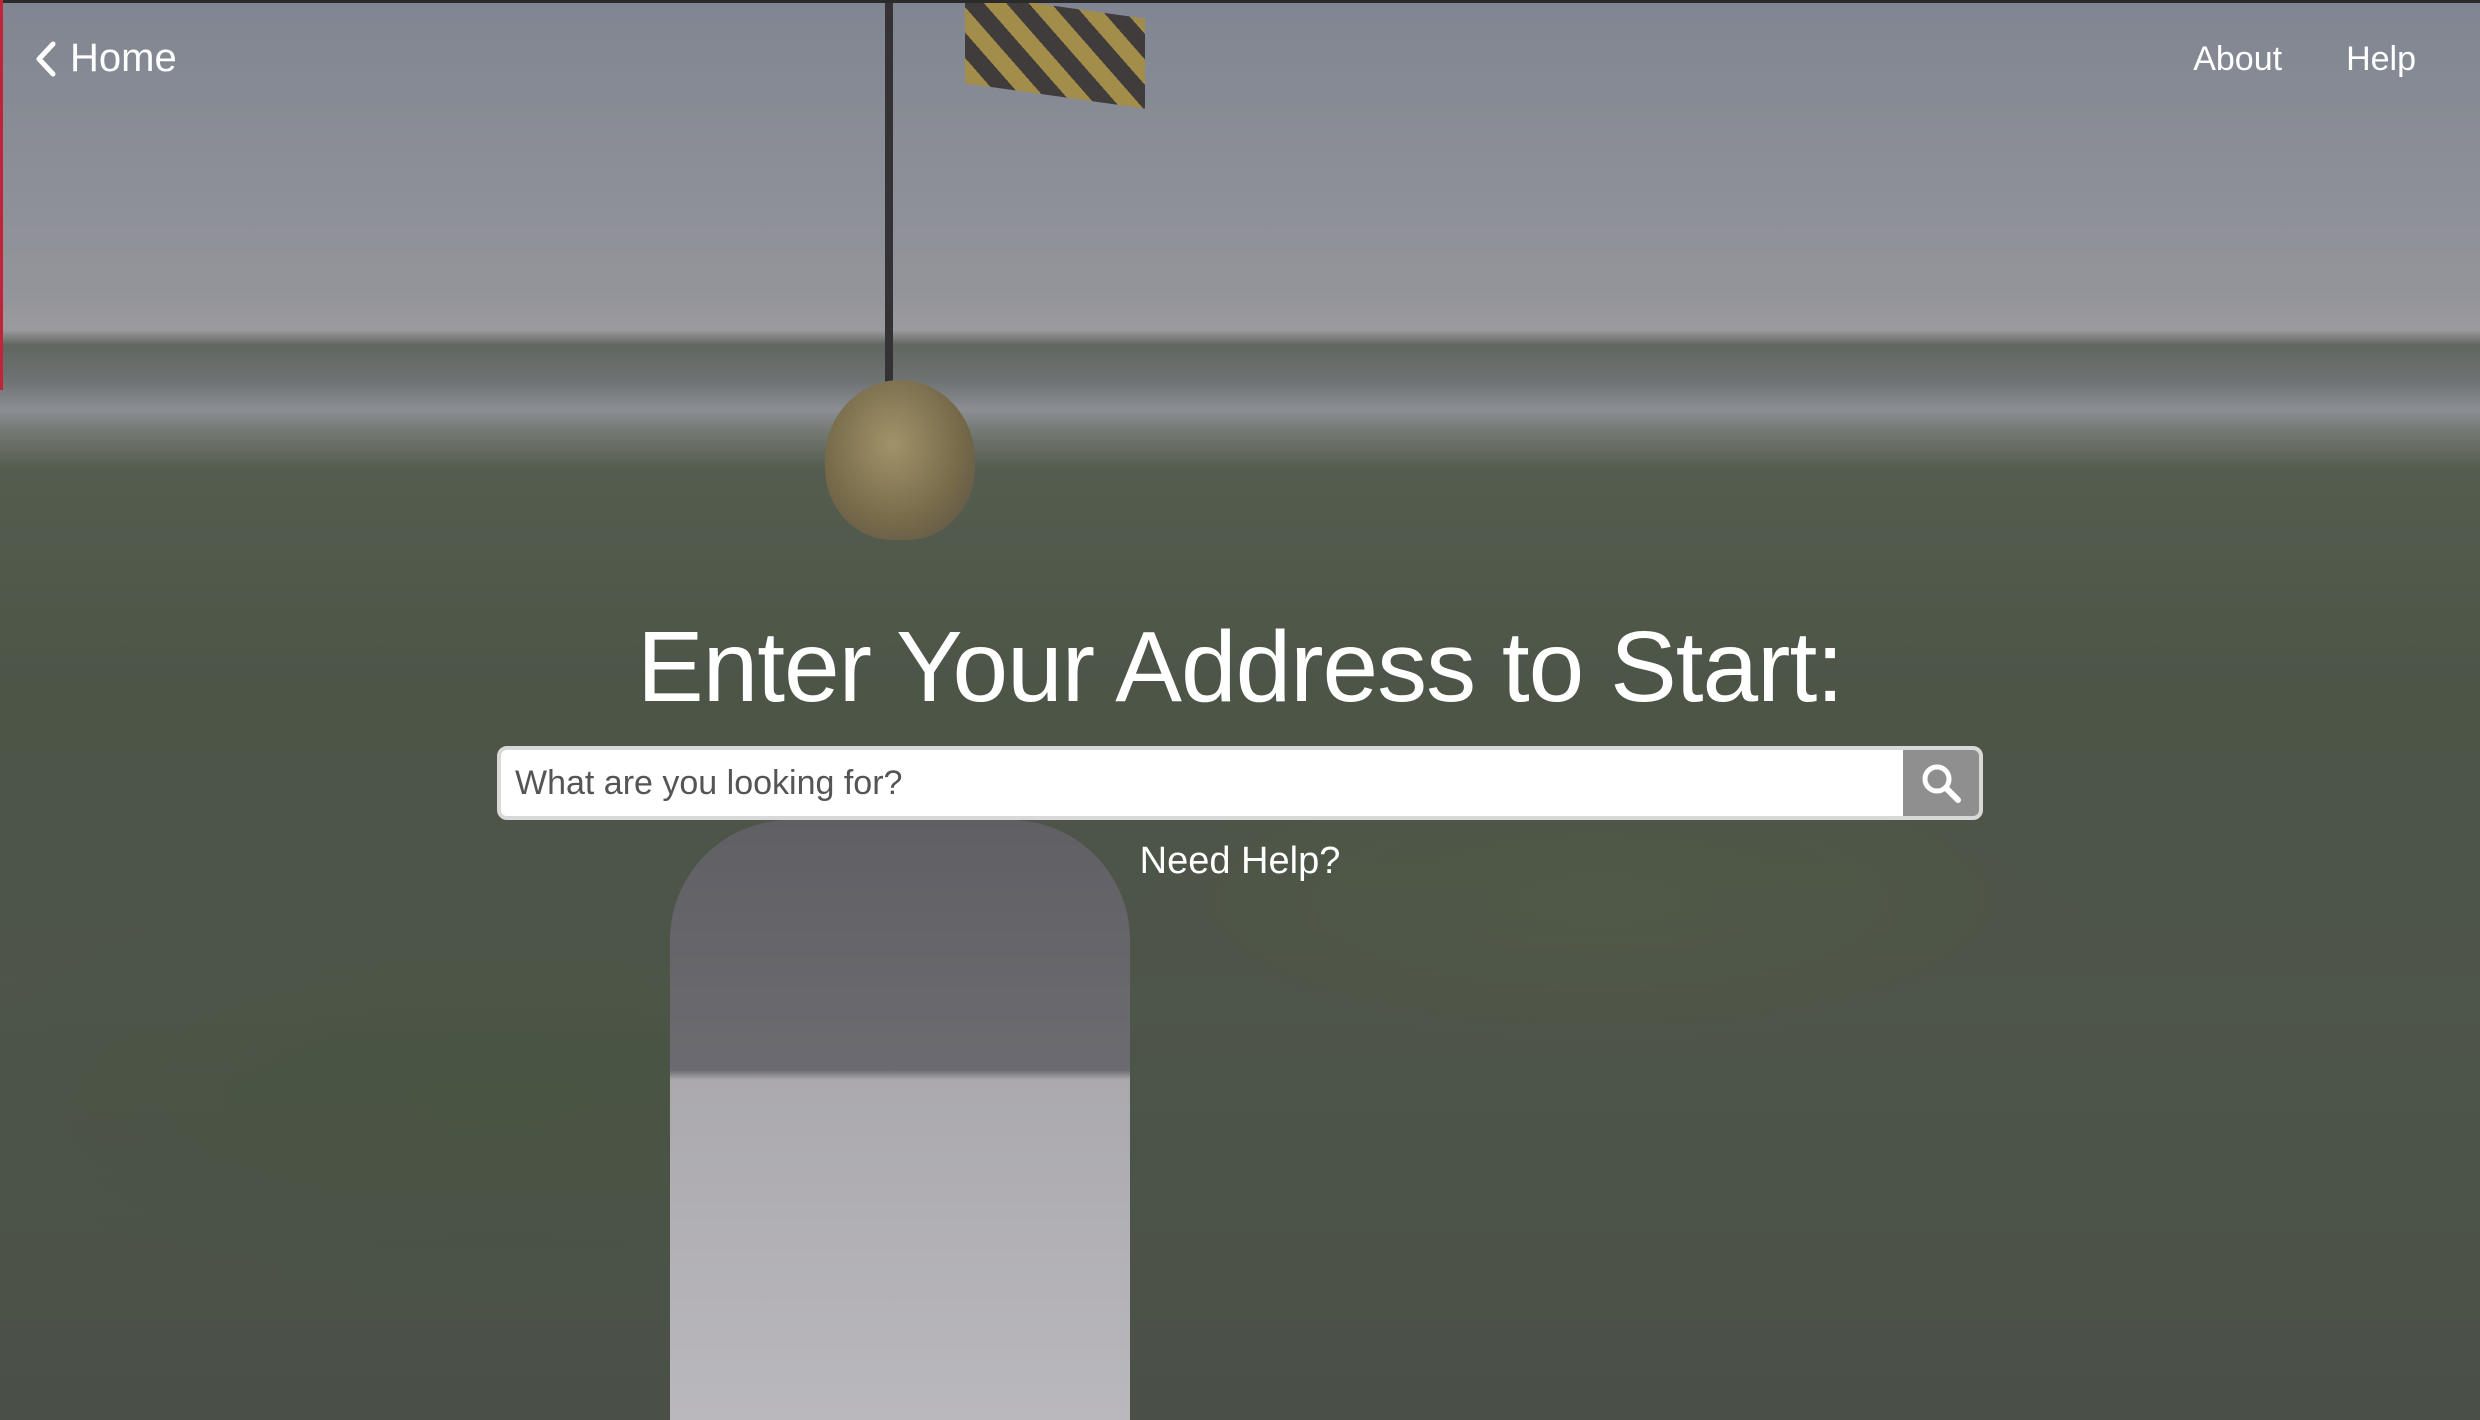 This screenshot has width=2480, height=1420. What do you see at coordinates (2237, 59) in the screenshot?
I see `about-link: About` at bounding box center [2237, 59].